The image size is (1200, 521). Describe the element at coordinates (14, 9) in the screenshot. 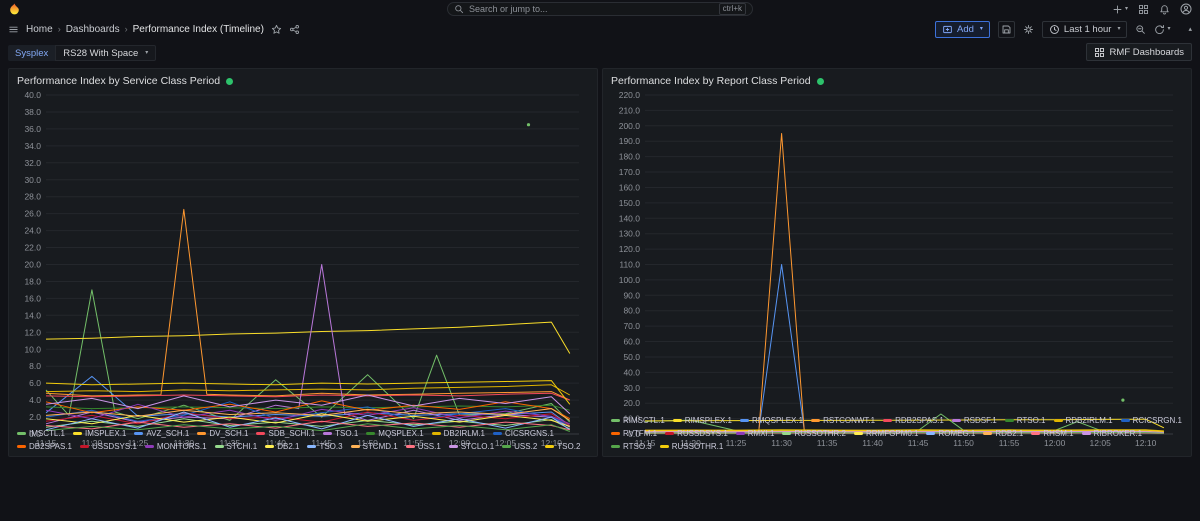

I see `grafana-logo` at that location.